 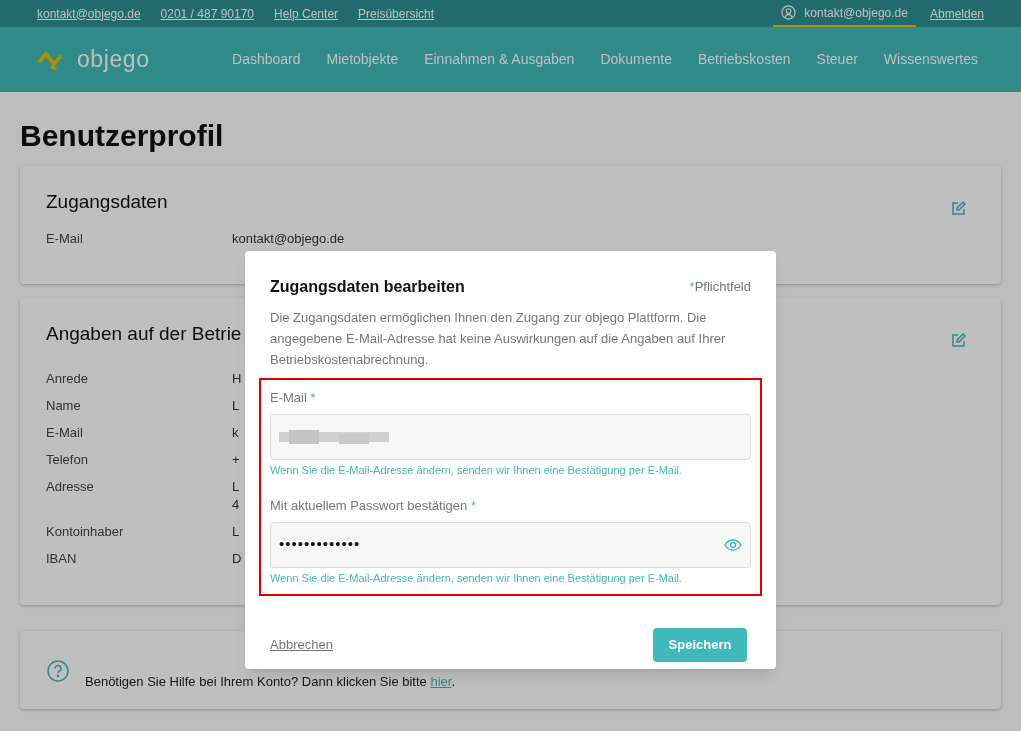 What do you see at coordinates (67, 379) in the screenshot?
I see `field-label: Anrede` at bounding box center [67, 379].